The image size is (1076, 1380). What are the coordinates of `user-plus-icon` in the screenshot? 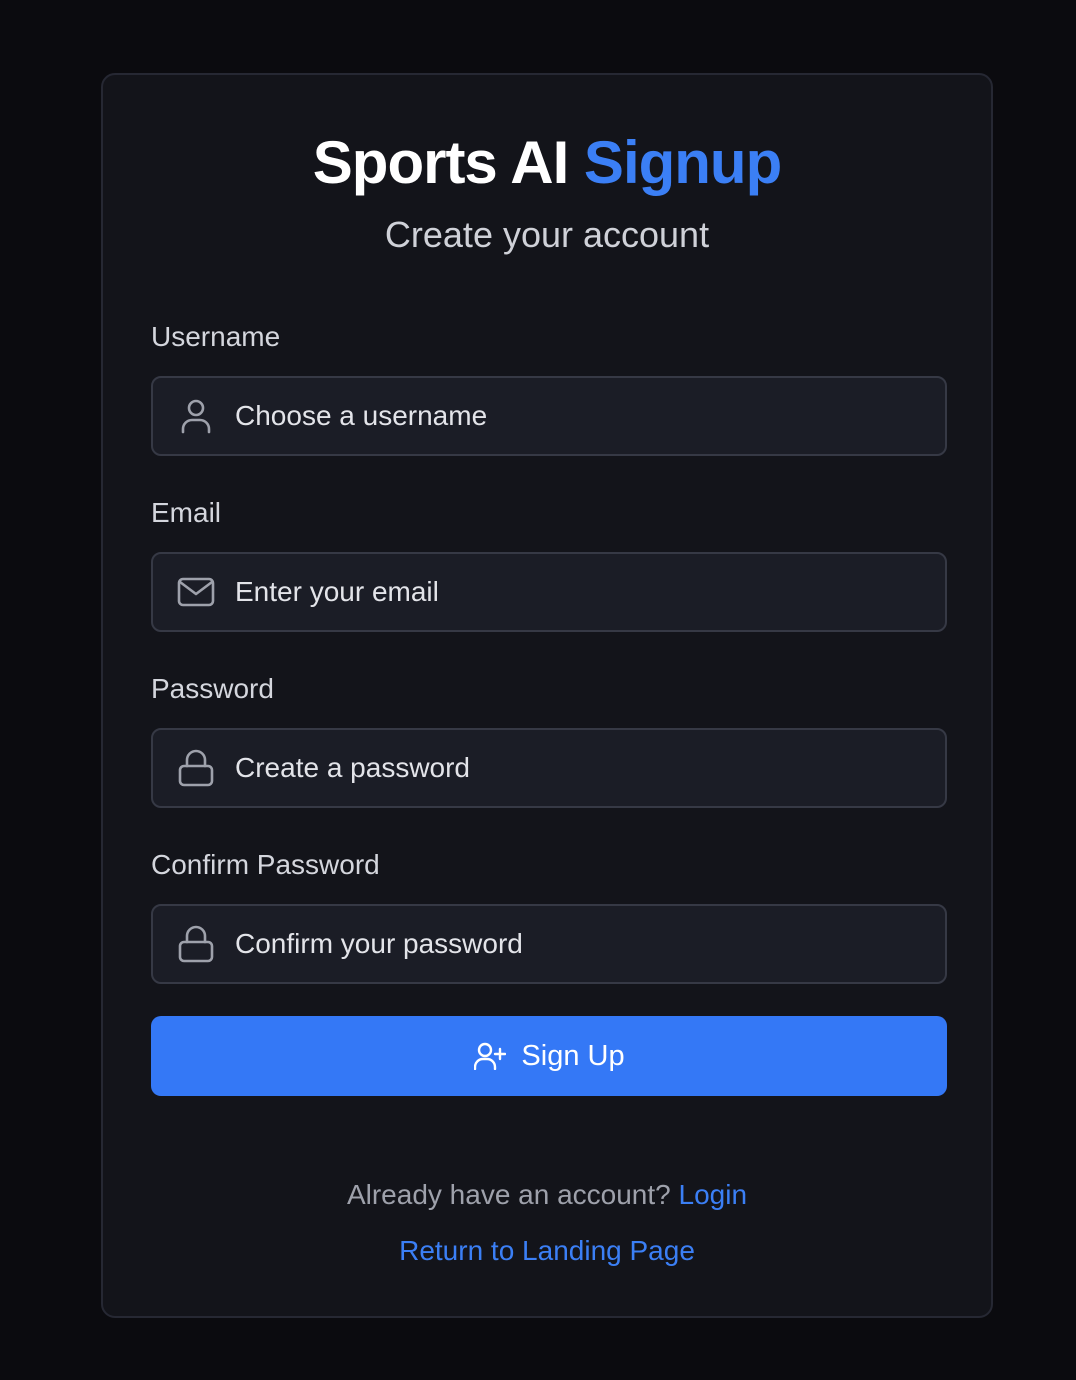 It's located at (490, 1056).